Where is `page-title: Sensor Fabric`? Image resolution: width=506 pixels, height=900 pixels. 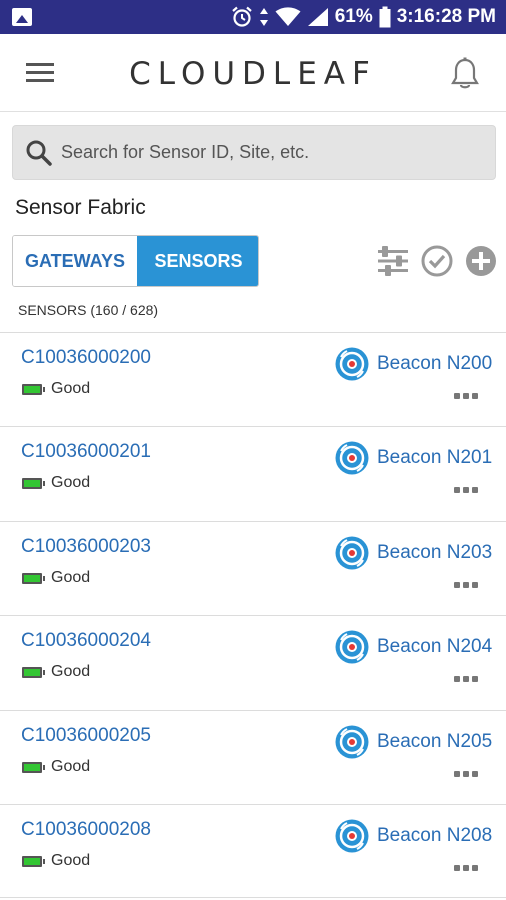 page-title: Sensor Fabric is located at coordinates (80, 207).